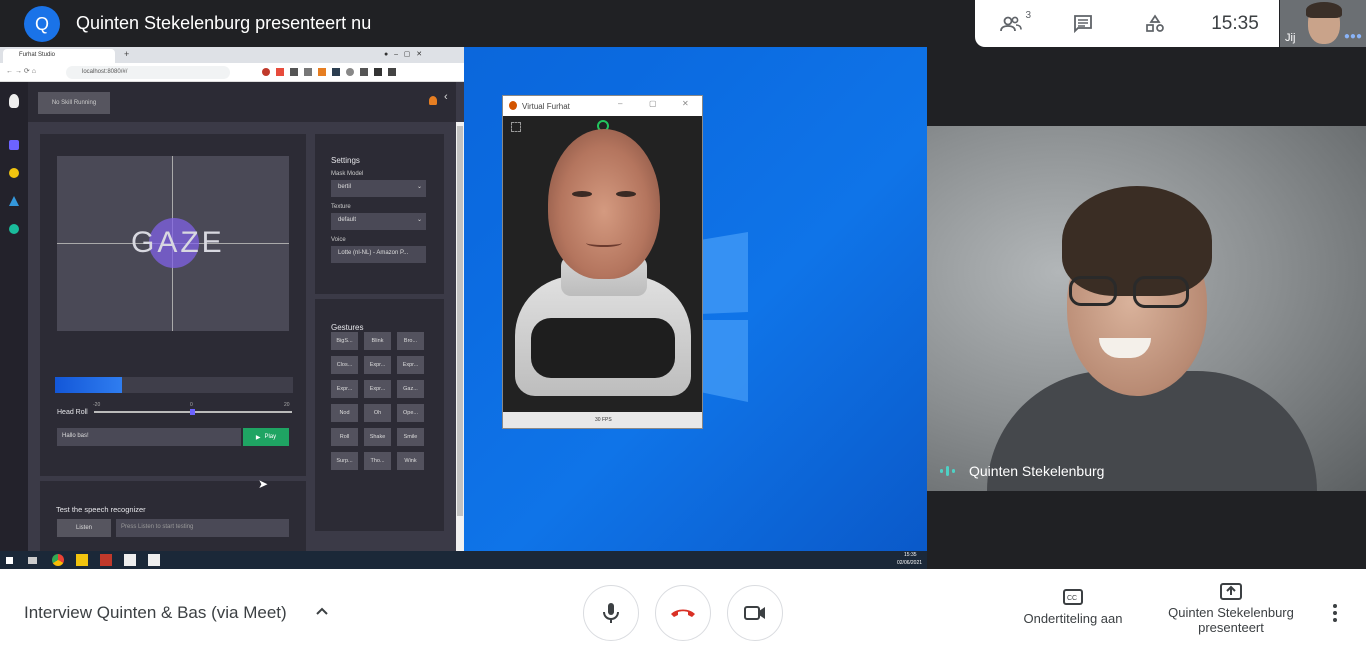  Describe the element at coordinates (377, 437) in the screenshot. I see `gesture-button: Shake` at that location.